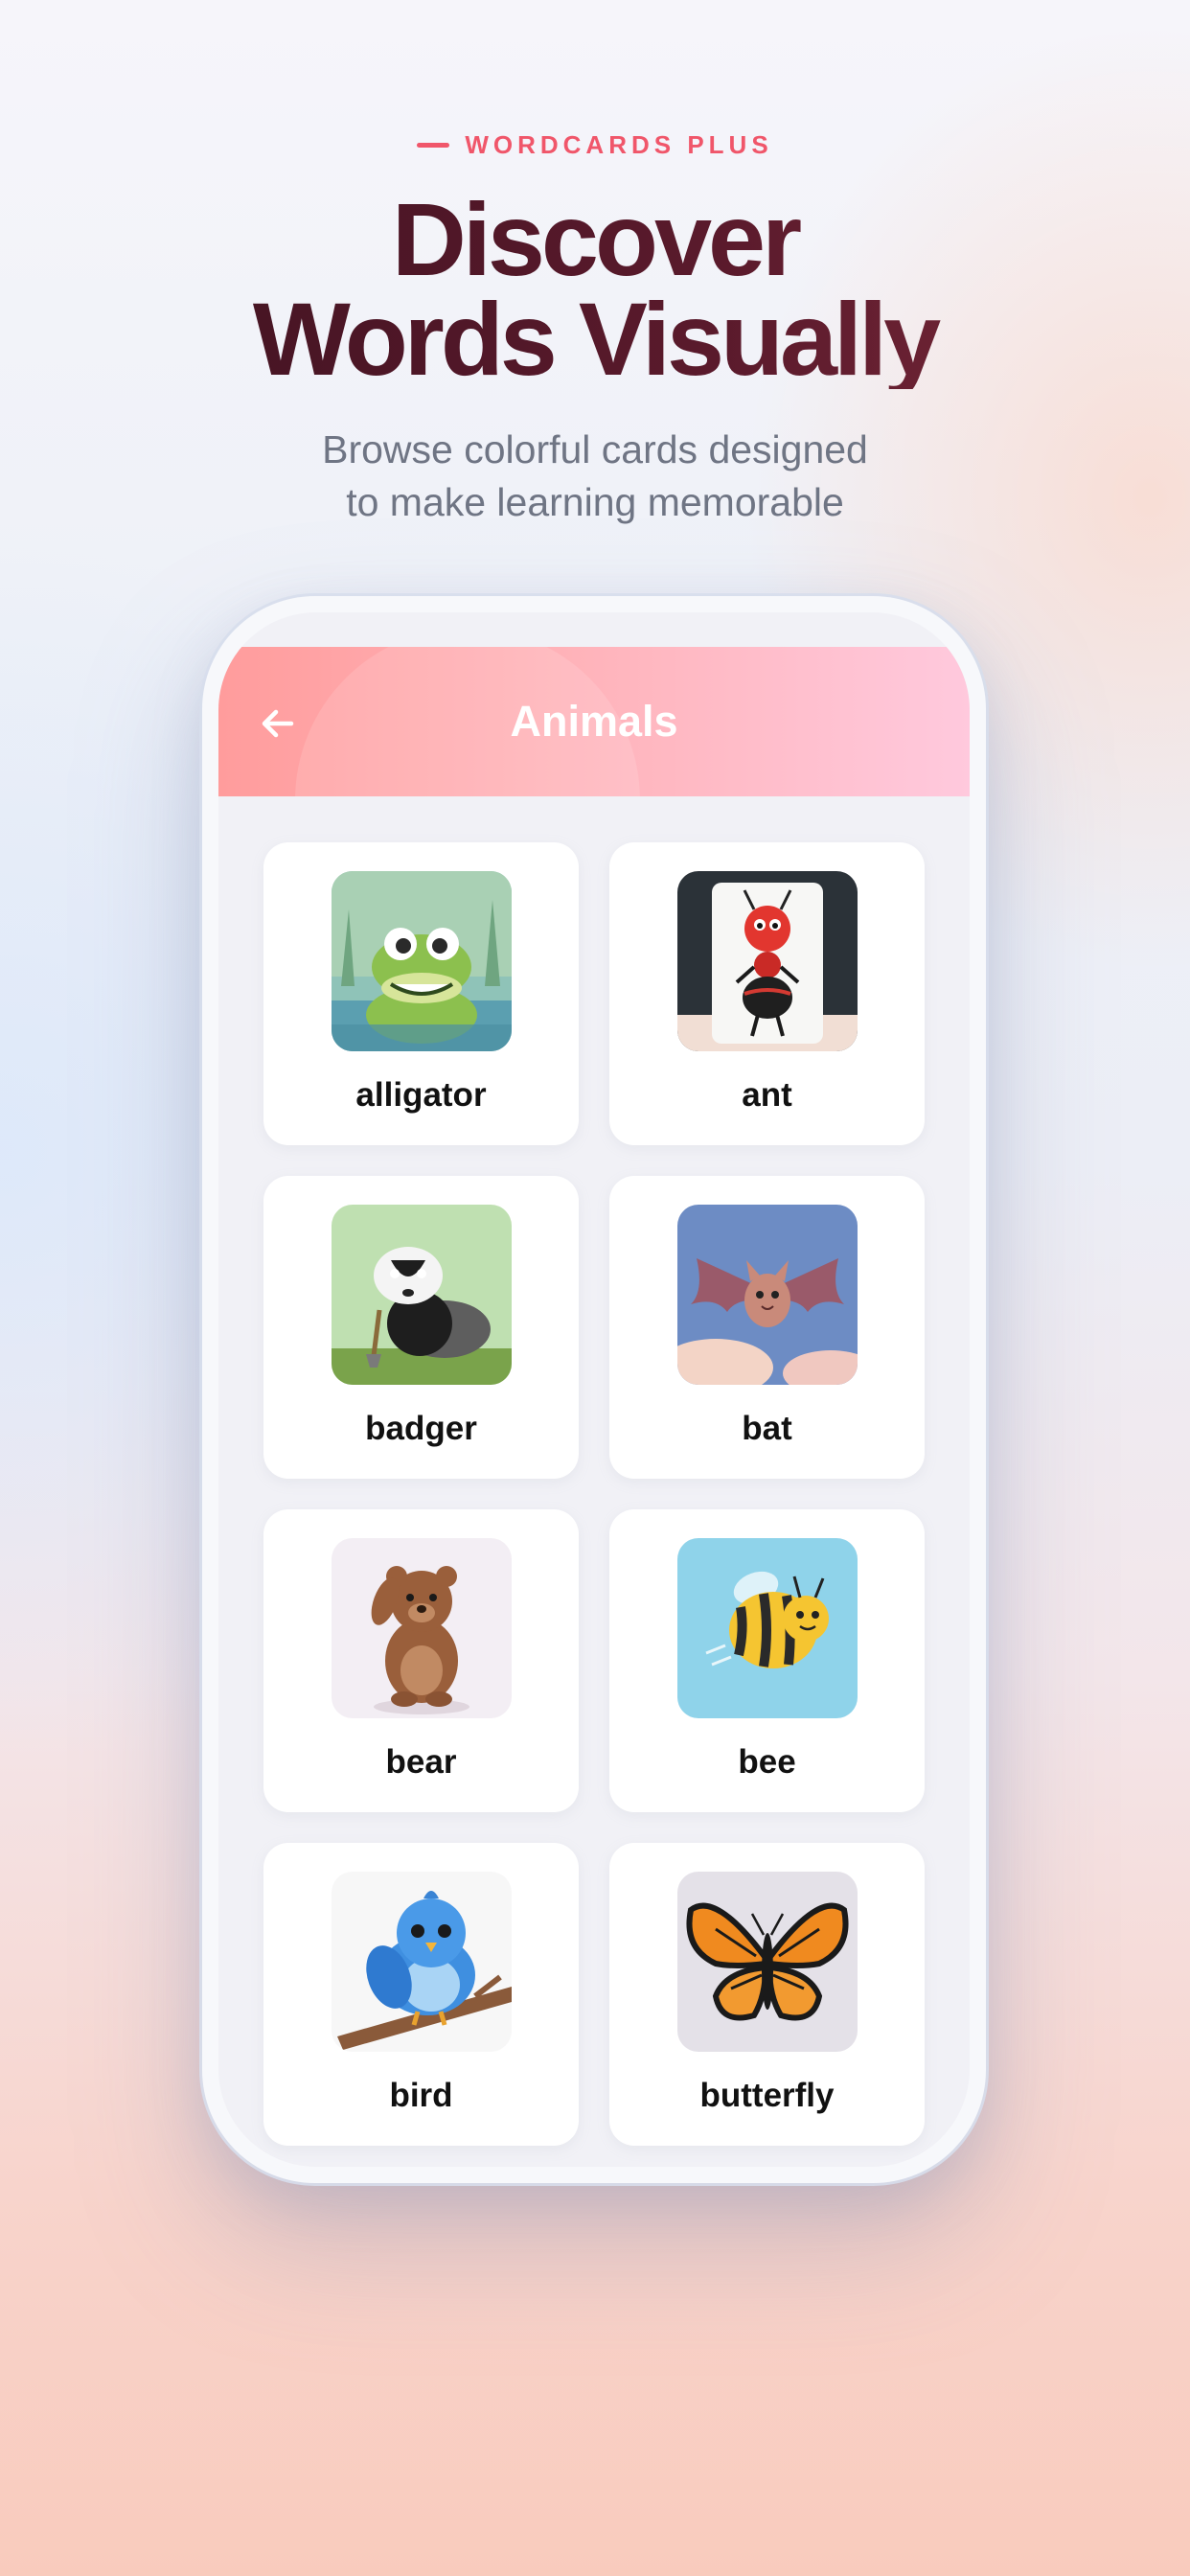 The image size is (1190, 2576). What do you see at coordinates (595, 449) in the screenshot?
I see `subtitle-line-1: Browse colorful cards designed` at bounding box center [595, 449].